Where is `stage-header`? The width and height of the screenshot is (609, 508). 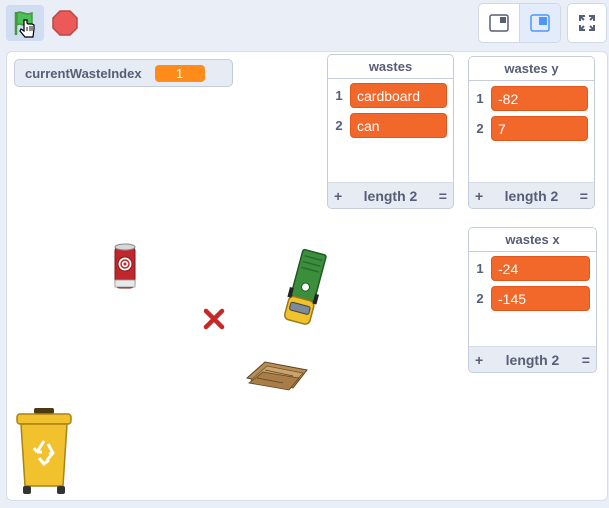
stage-header is located at coordinates (304, 23).